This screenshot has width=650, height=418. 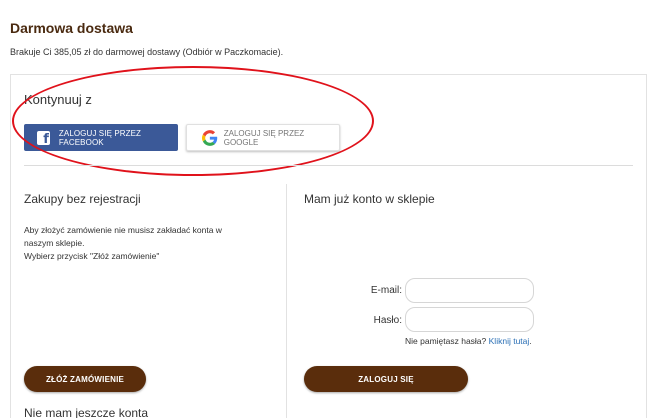 I want to click on no-account-title: Nie mam jeszcze konta, so click(x=86, y=412).